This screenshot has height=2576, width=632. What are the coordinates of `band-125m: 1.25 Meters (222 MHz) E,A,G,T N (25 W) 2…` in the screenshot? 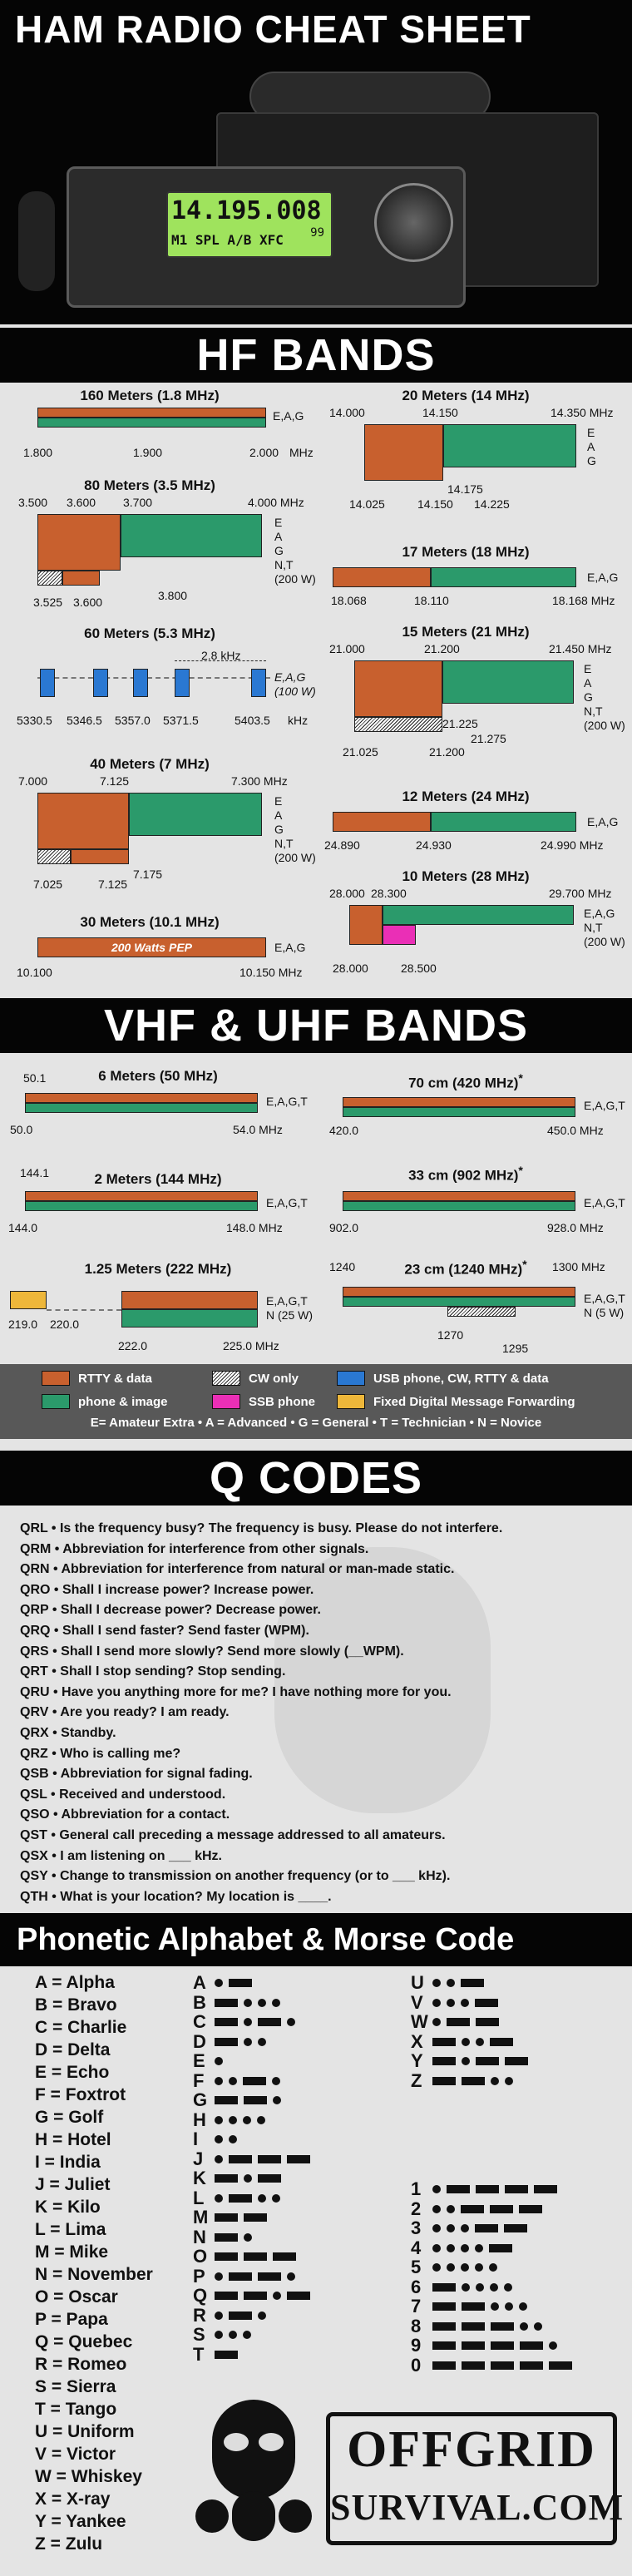 It's located at (162, 1312).